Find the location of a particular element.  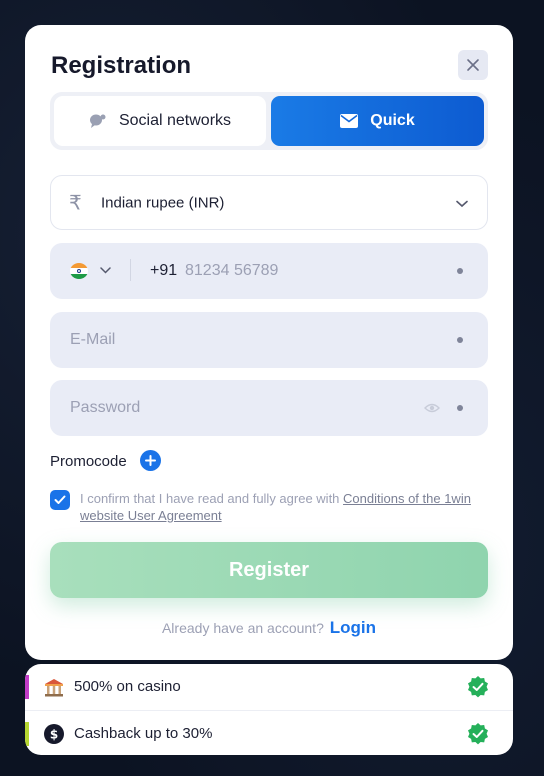

email-field: E-Mail is located at coordinates (269, 340).